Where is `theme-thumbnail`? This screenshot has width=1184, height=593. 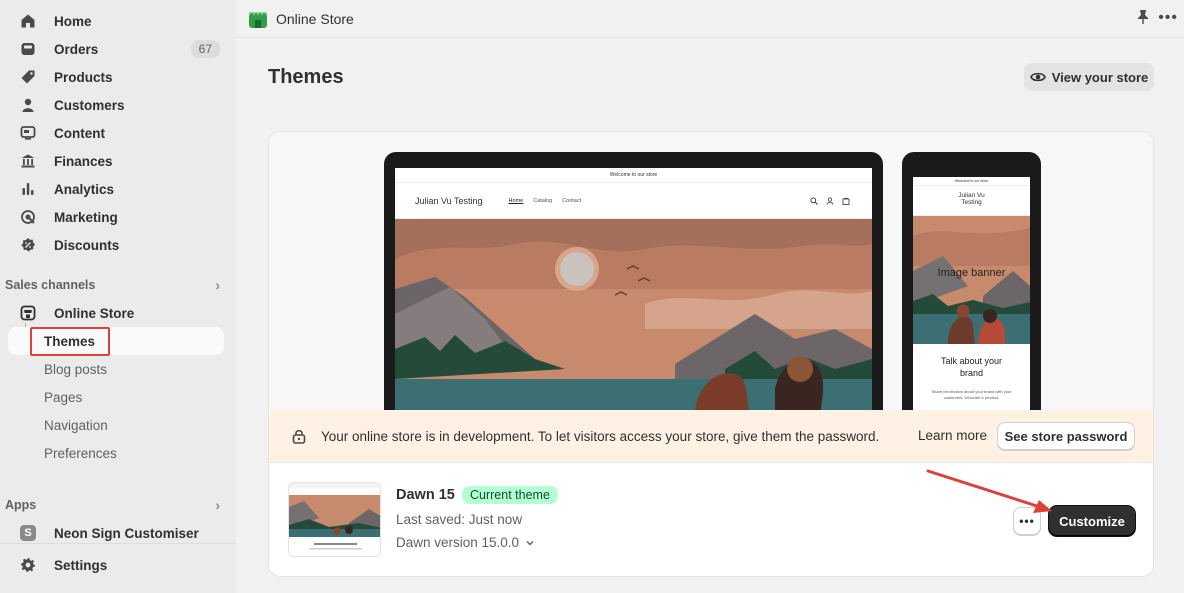
theme-thumbnail is located at coordinates (334, 519).